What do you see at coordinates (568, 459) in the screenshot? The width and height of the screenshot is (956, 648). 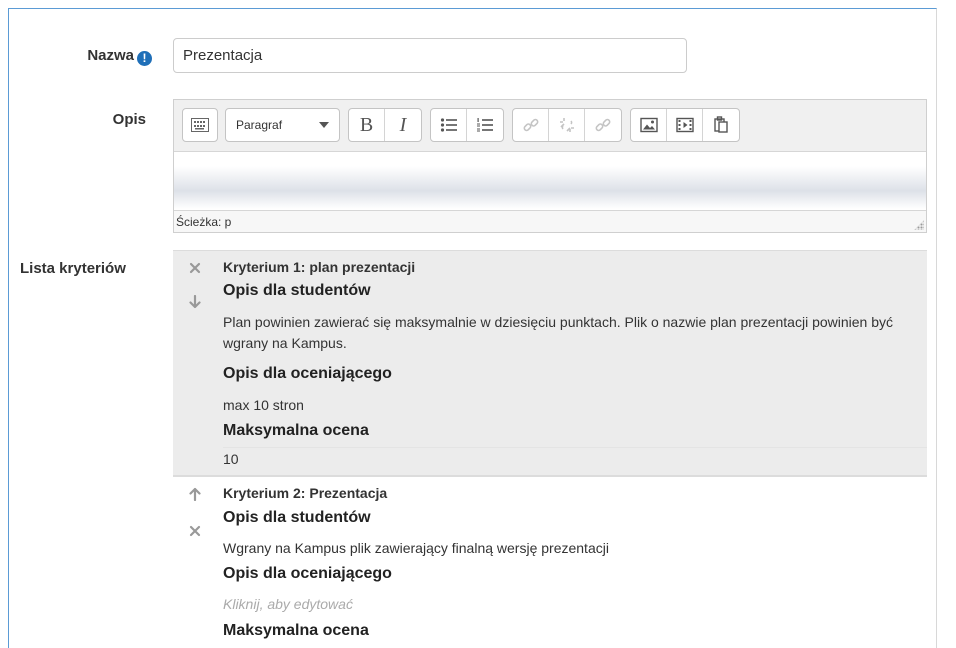 I see `max-score-value: 10` at bounding box center [568, 459].